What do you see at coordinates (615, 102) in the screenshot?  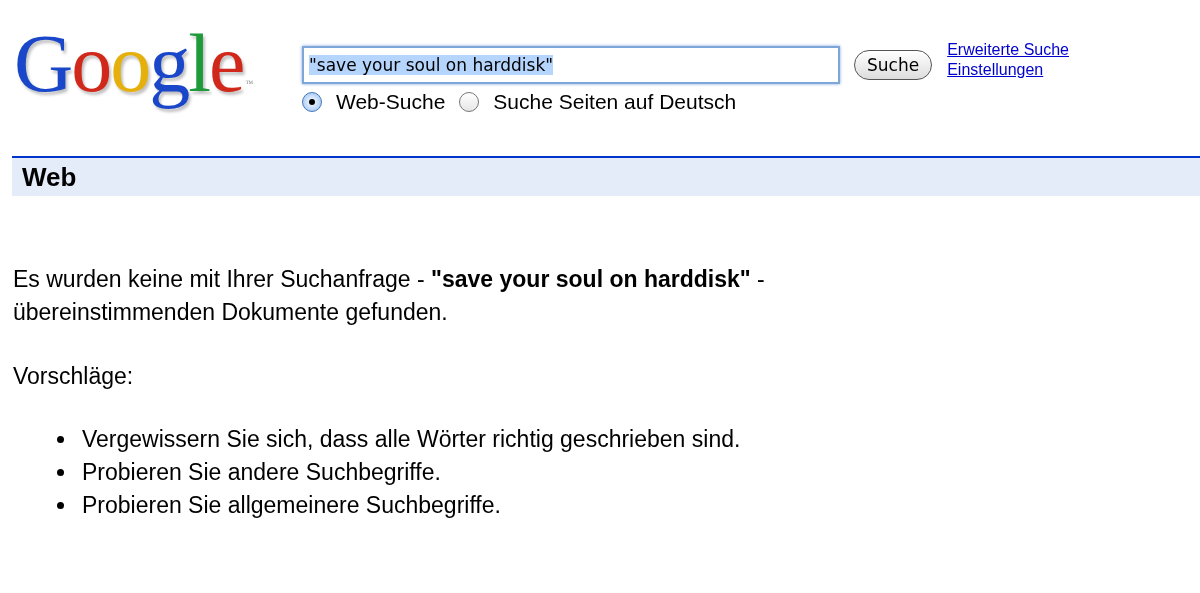 I see `radio-label: Suche Seiten auf Deutsch` at bounding box center [615, 102].